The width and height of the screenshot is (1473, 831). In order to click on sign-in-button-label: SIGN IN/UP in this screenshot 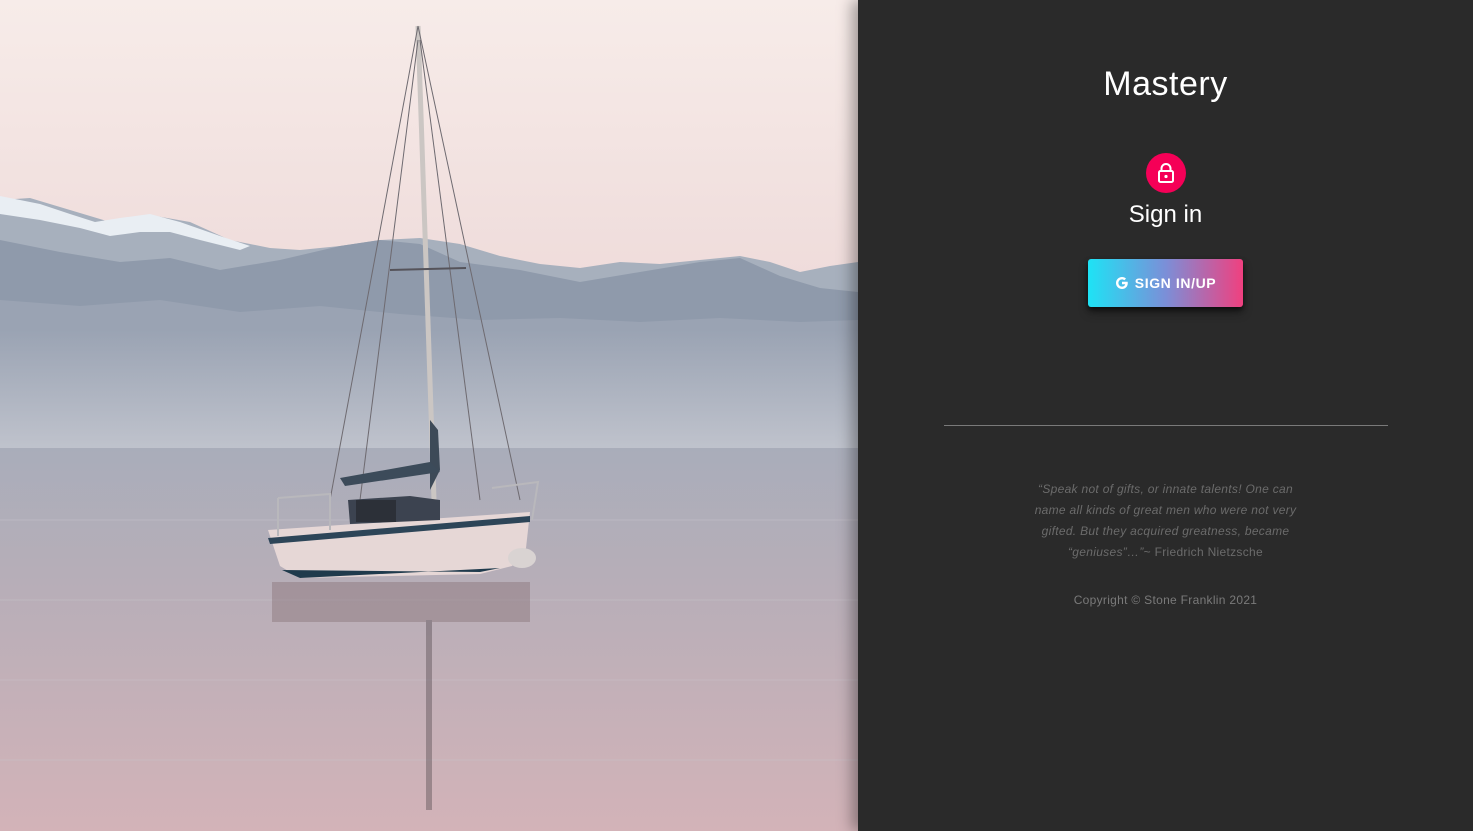, I will do `click(1175, 283)`.